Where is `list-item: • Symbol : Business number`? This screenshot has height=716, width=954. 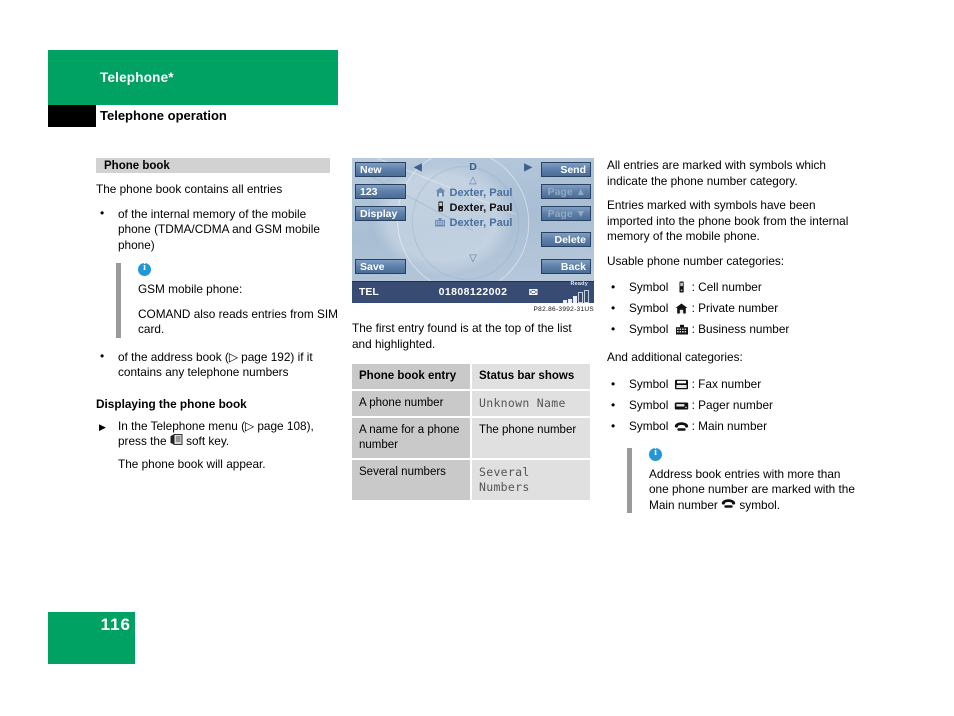 list-item: • Symbol : Business number is located at coordinates (731, 330).